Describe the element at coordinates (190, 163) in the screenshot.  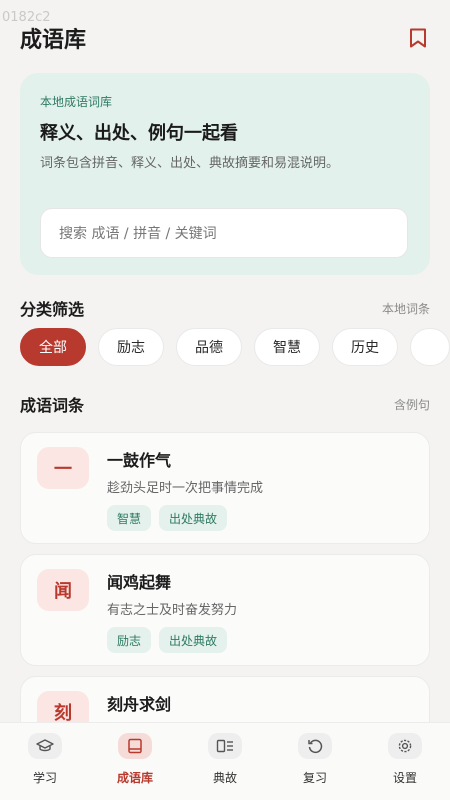
I see `hero-description: 词条包含拼音、释义、出处、典故摘要和易混说明。` at that location.